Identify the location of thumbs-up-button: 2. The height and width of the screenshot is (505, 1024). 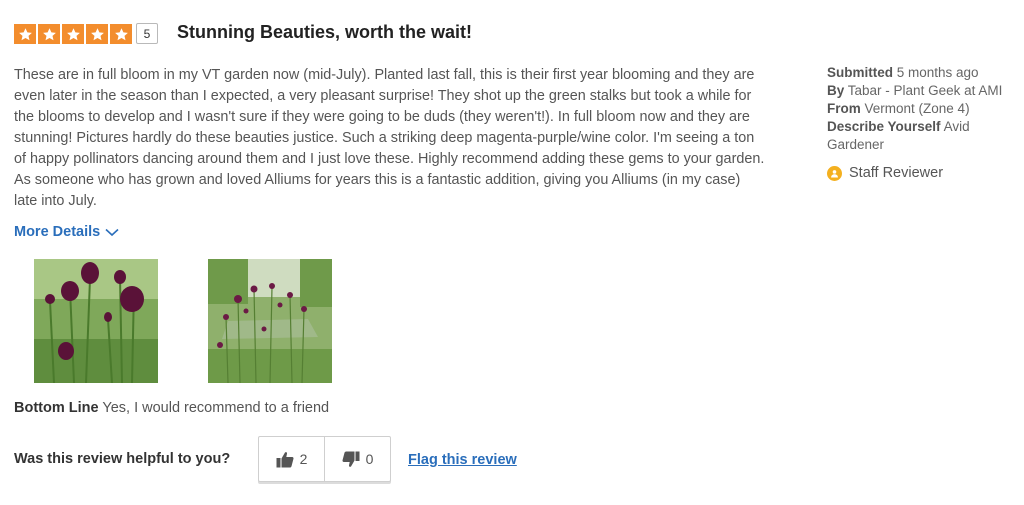
(291, 459).